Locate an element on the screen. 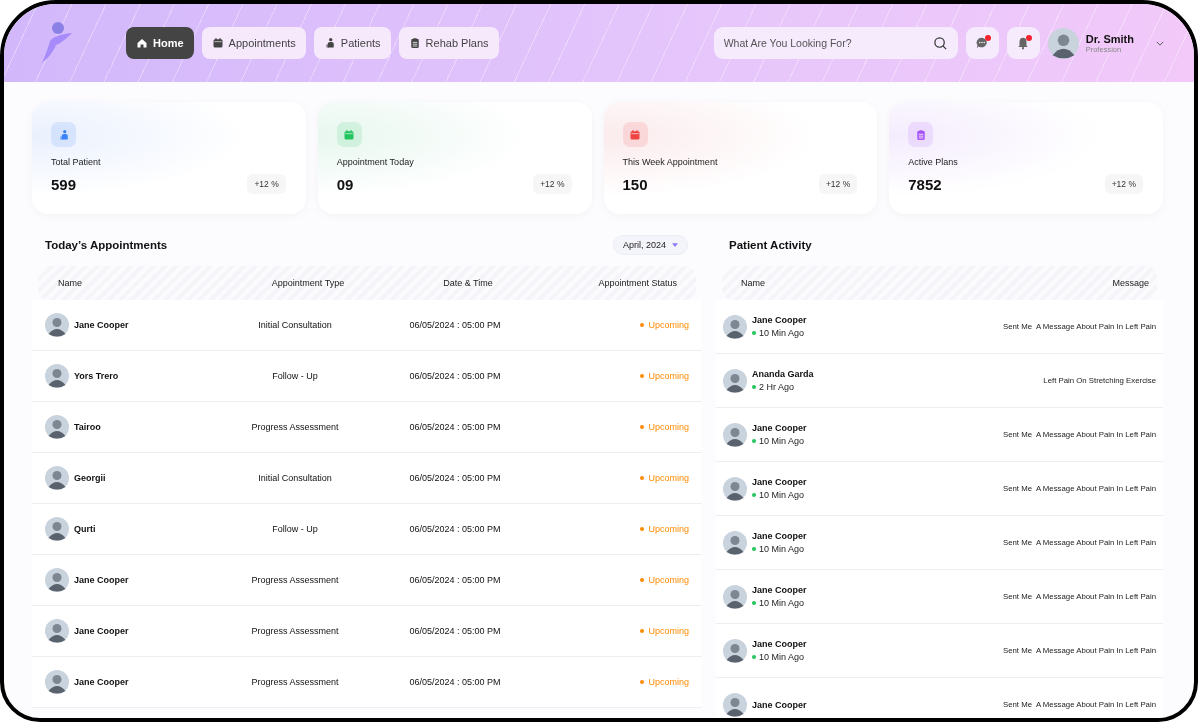  caret-icon is located at coordinates (675, 245).